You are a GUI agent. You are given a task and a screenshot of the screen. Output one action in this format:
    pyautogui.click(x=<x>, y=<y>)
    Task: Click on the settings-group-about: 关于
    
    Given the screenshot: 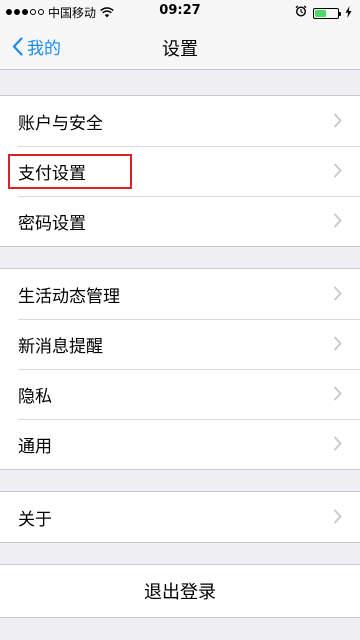 What is the action you would take?
    pyautogui.click(x=180, y=517)
    